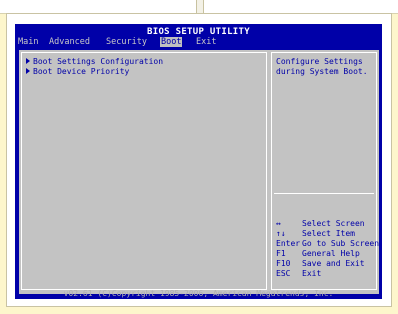 This screenshot has height=314, width=398. What do you see at coordinates (283, 273) in the screenshot?
I see `key-label: ESC` at bounding box center [283, 273].